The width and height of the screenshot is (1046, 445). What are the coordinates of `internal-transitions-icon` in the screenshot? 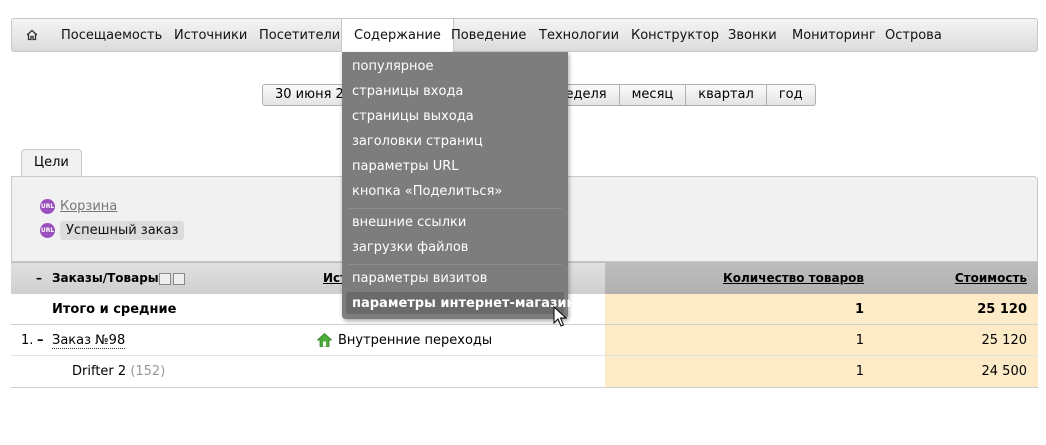 It's located at (324, 340).